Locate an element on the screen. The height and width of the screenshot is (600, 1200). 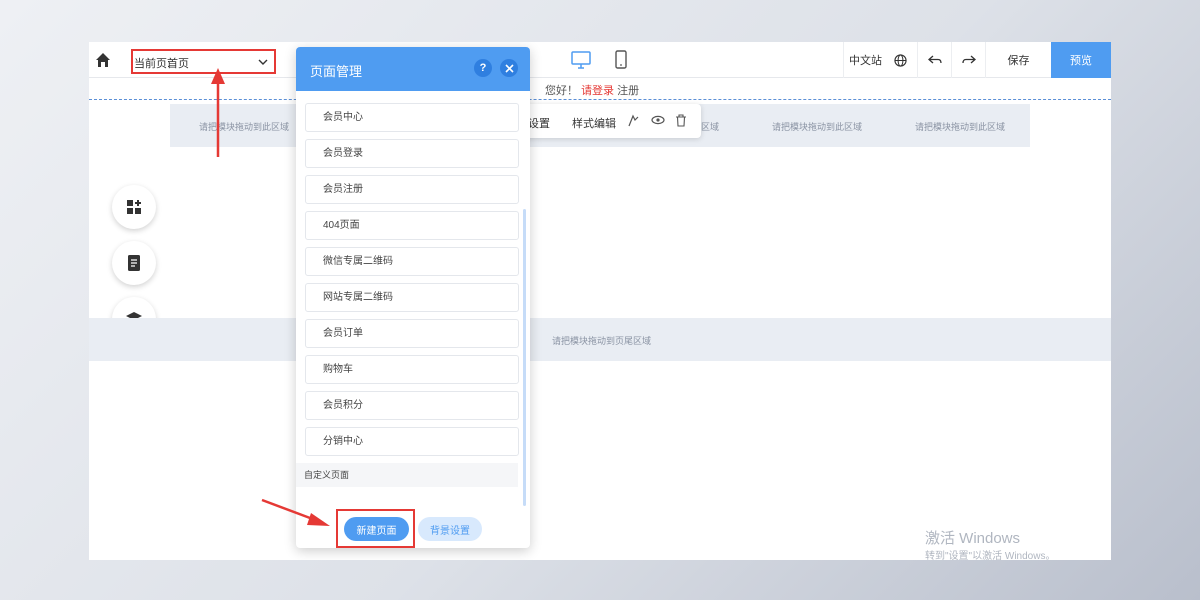
arrow-right-icon is located at coordinates (295, 512).